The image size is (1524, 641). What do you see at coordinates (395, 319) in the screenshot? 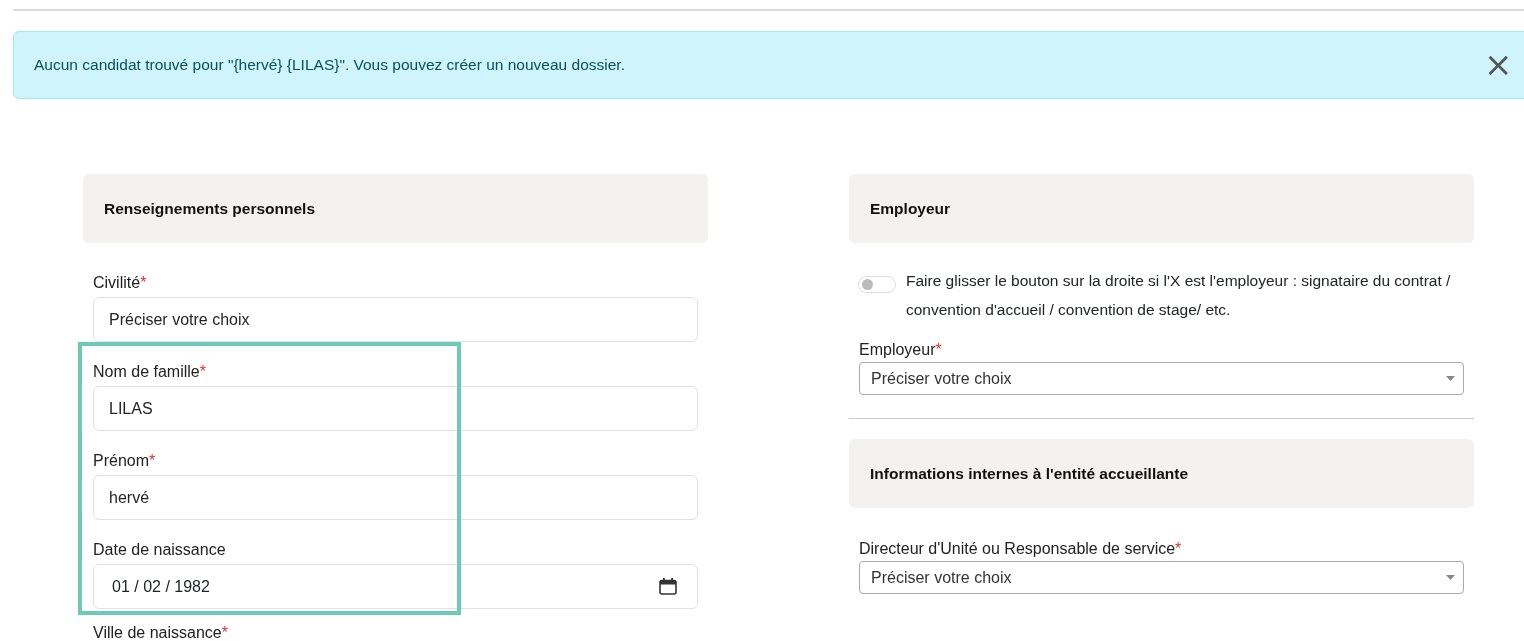
I see `select-field: Préciser votre choix` at bounding box center [395, 319].